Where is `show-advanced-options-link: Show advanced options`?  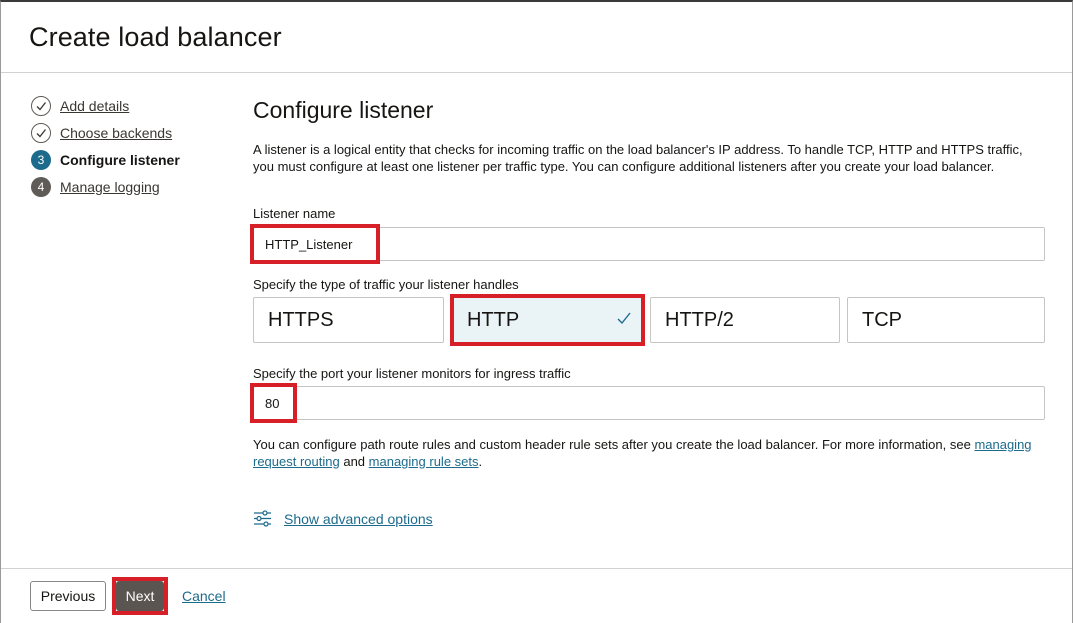 show-advanced-options-link: Show advanced options is located at coordinates (358, 519).